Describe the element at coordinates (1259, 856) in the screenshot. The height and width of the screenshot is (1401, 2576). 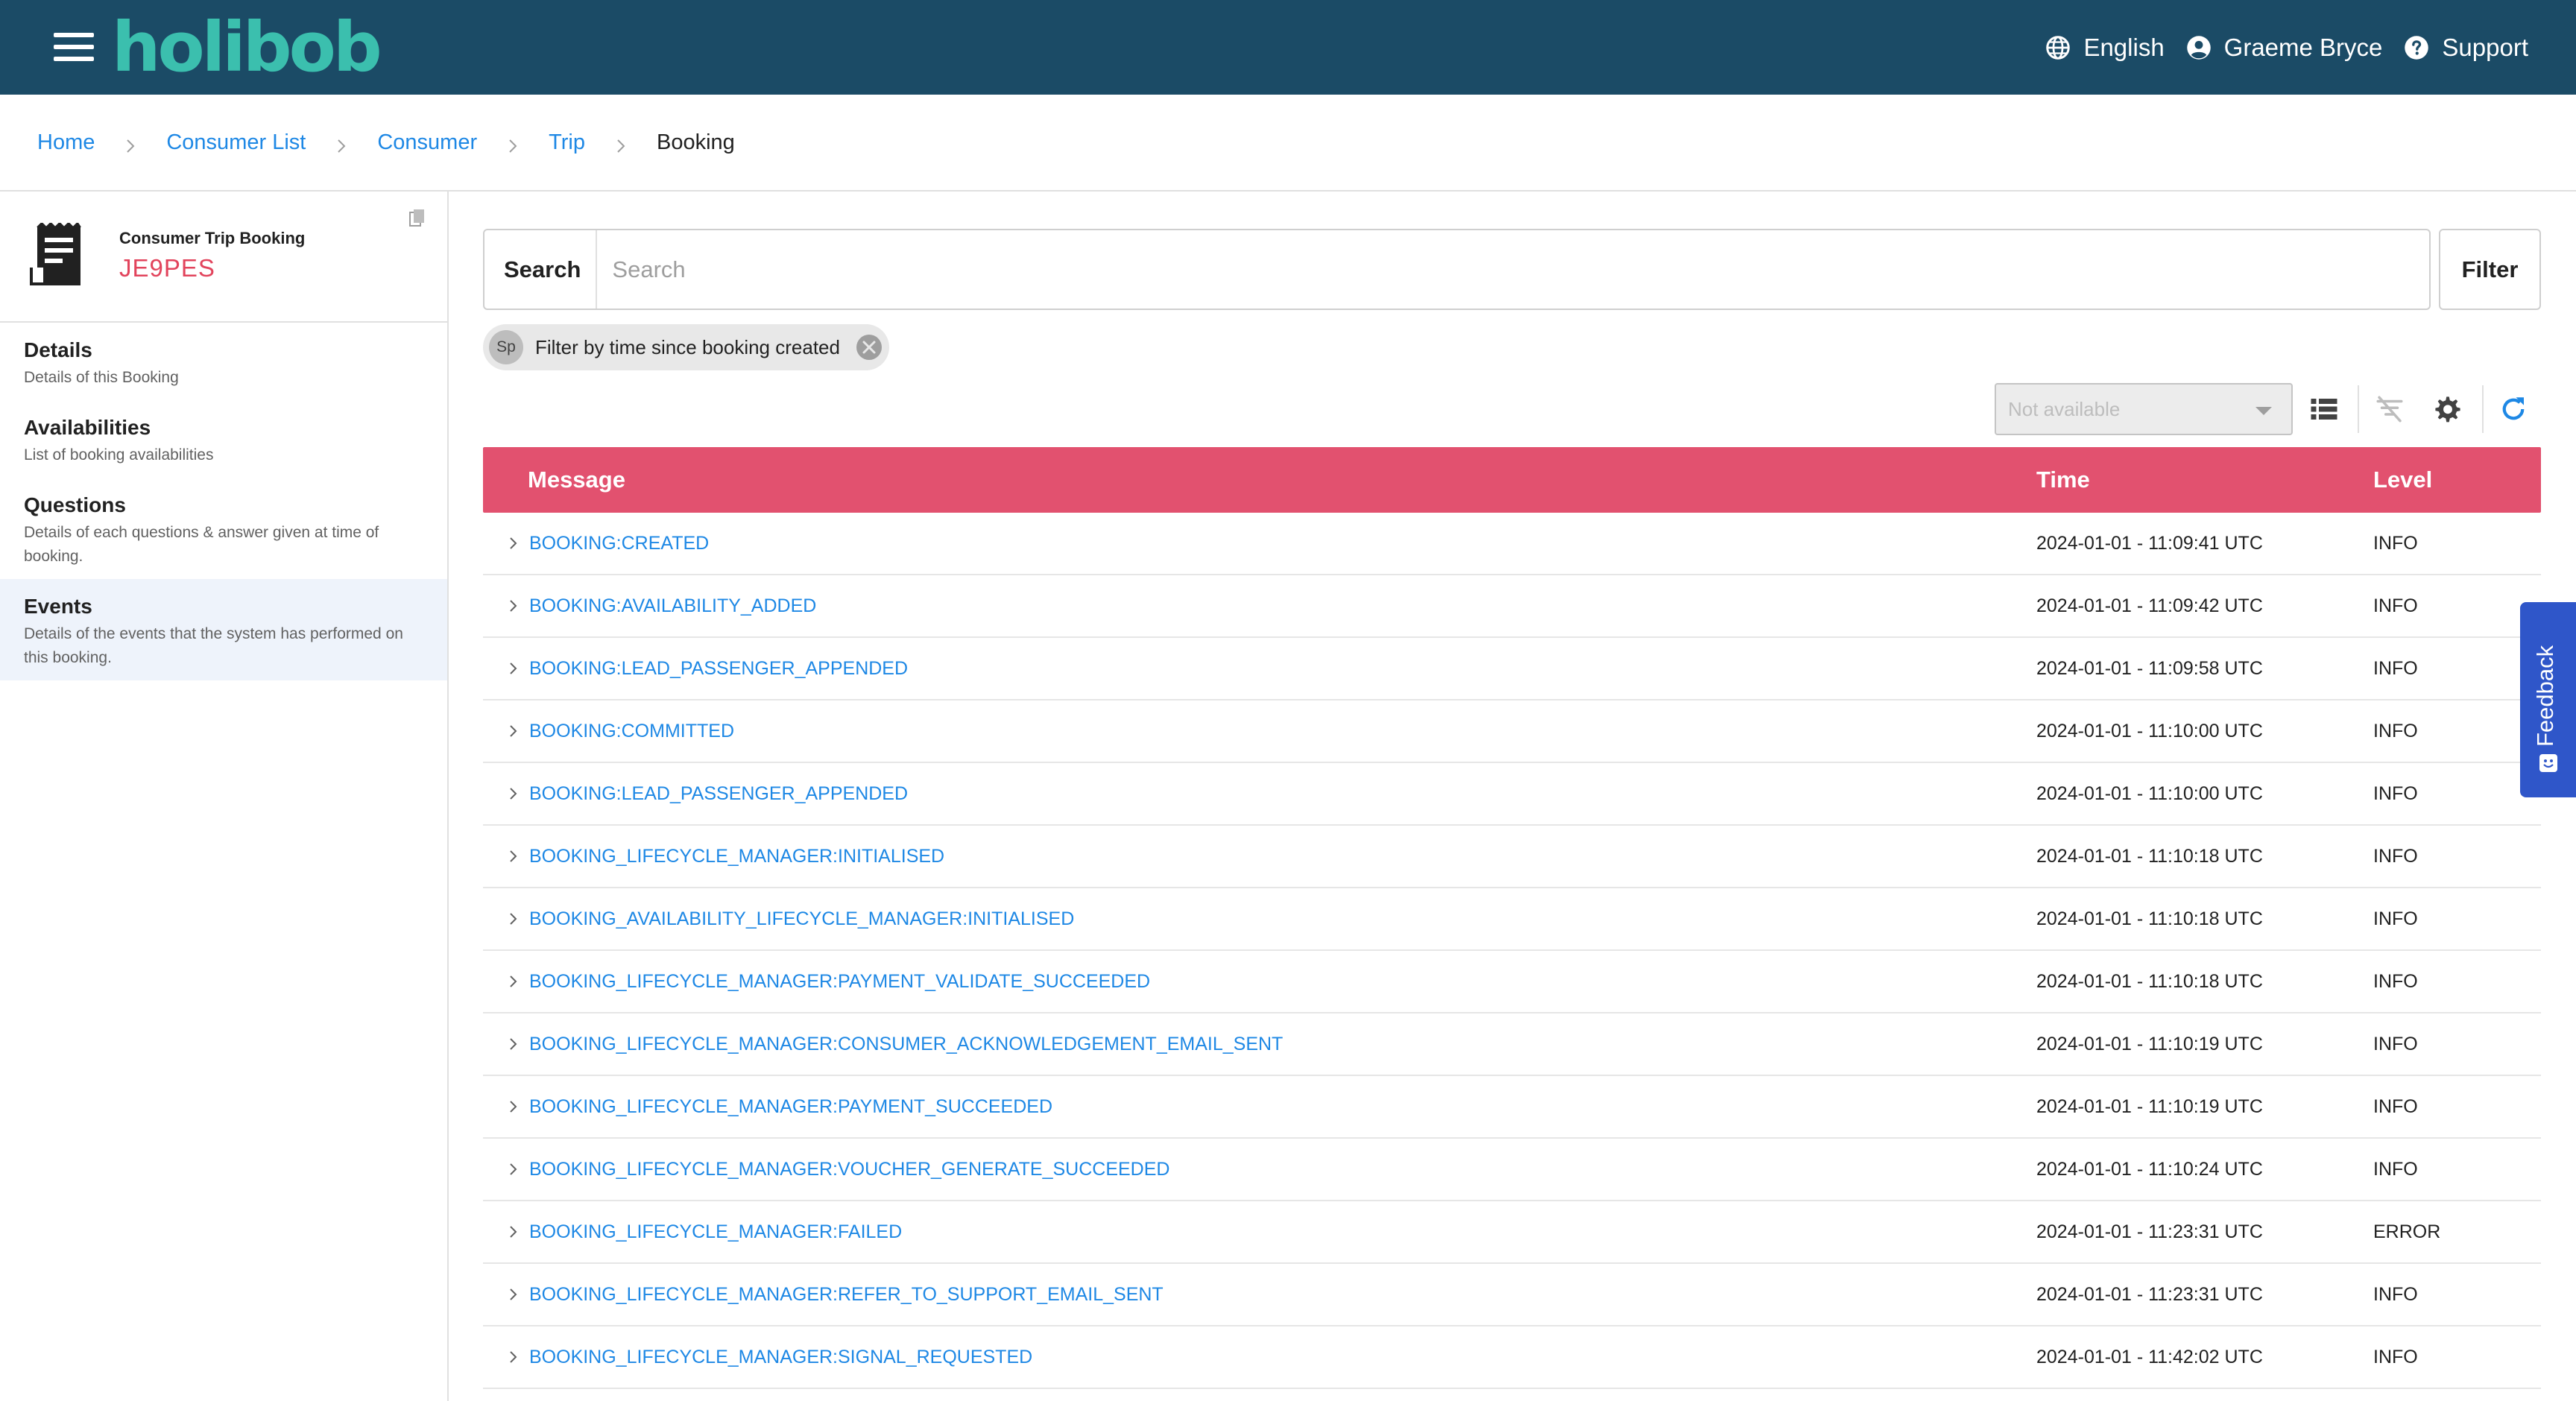
I see `message-cell: BOOKING_LIFECYCLE_MANAGER:INITIALISED` at that location.